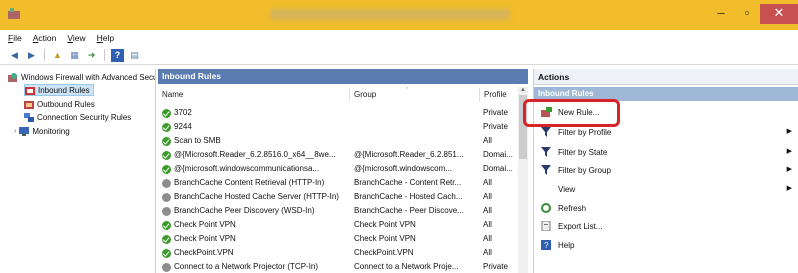 The height and width of the screenshot is (273, 798). I want to click on window-titlebar: – ▫ ✕, so click(399, 15).